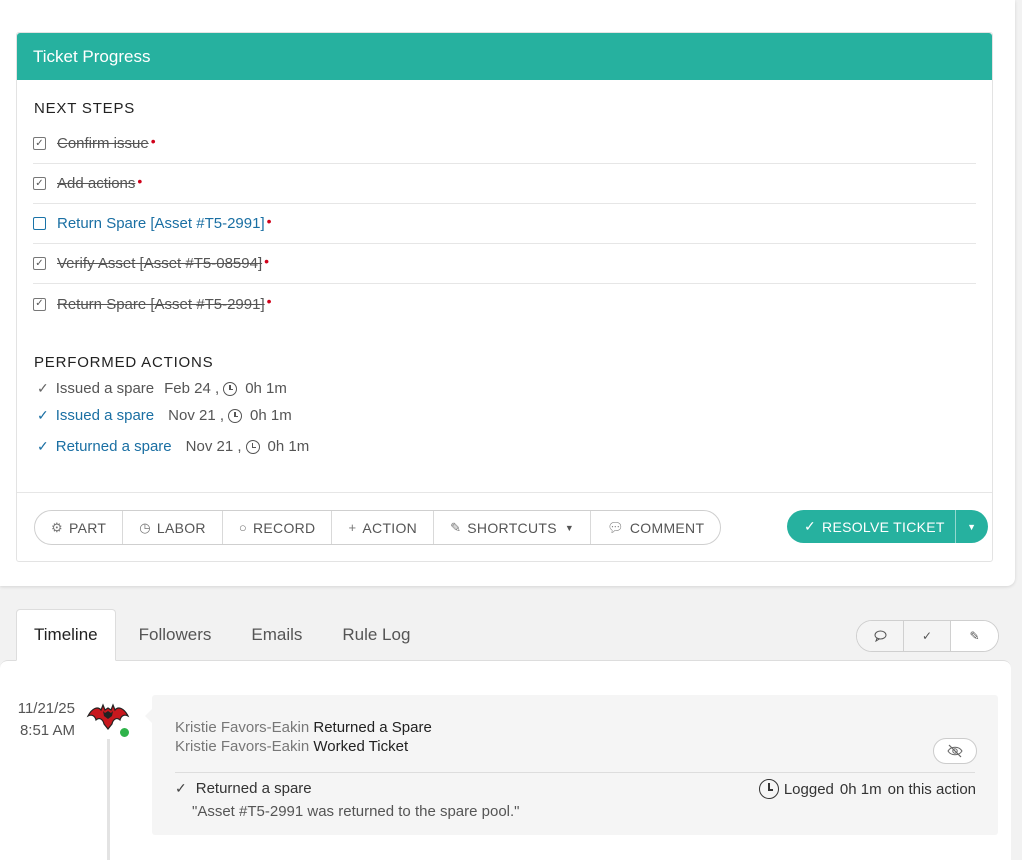  What do you see at coordinates (37, 720) in the screenshot?
I see `timeline-timestamp: 11/21/25 8:51 AM` at bounding box center [37, 720].